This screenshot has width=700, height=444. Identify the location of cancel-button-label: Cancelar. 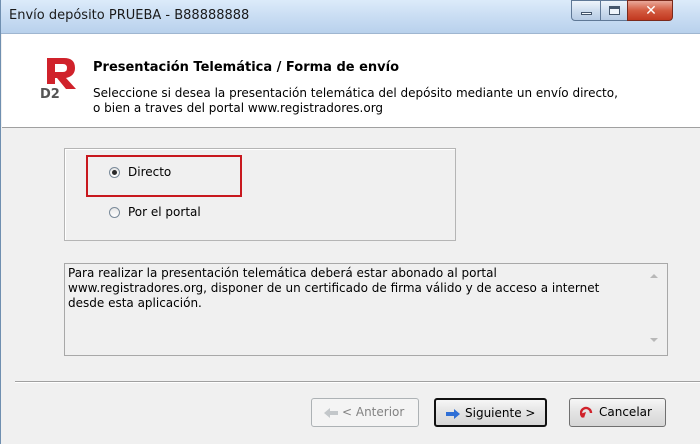
(625, 412).